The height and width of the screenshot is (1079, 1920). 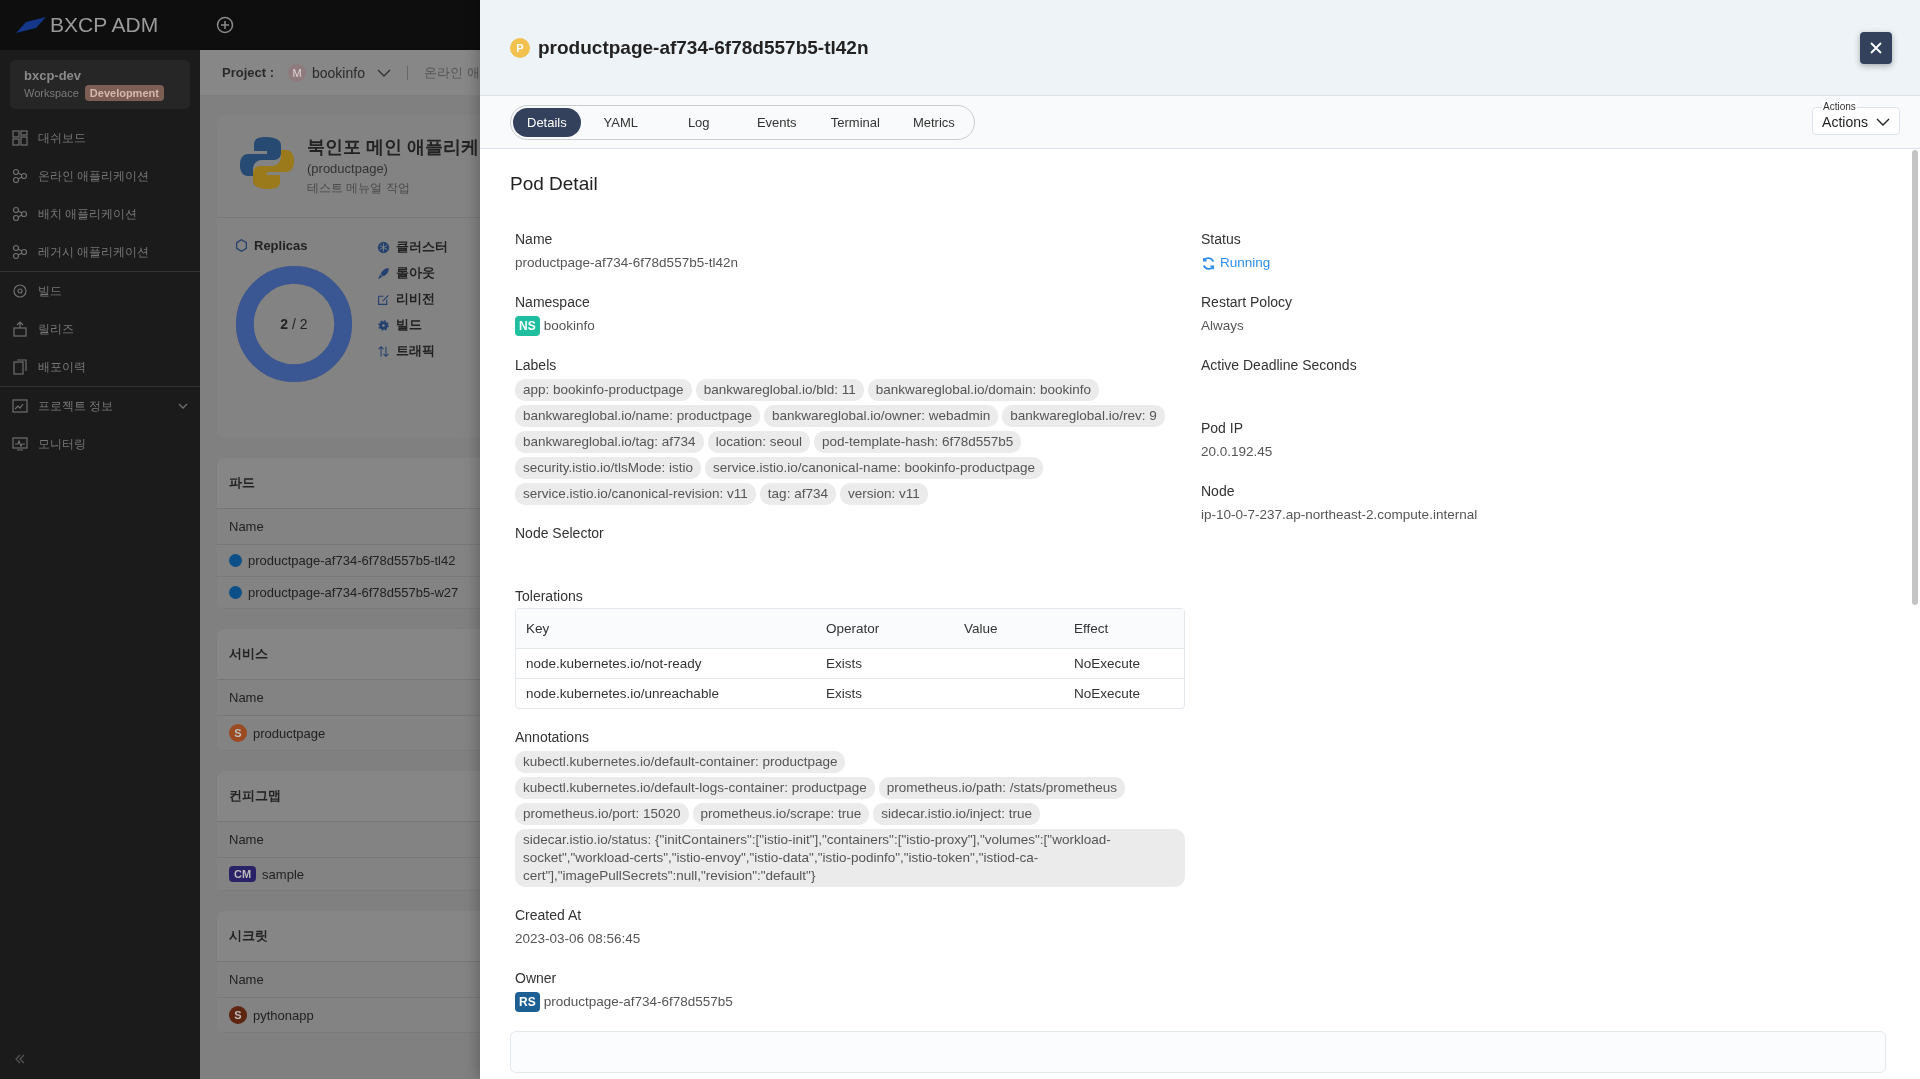 What do you see at coordinates (527, 326) in the screenshot?
I see `kind-badge: NS` at bounding box center [527, 326].